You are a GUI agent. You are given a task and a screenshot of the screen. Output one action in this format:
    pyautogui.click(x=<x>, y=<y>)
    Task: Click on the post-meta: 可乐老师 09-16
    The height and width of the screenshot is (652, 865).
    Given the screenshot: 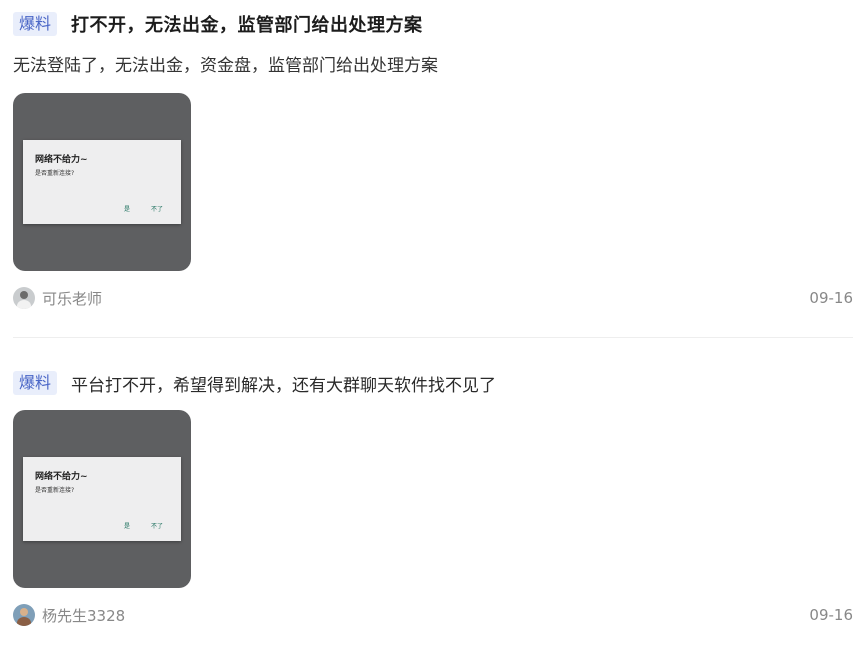 What is the action you would take?
    pyautogui.click(x=433, y=299)
    